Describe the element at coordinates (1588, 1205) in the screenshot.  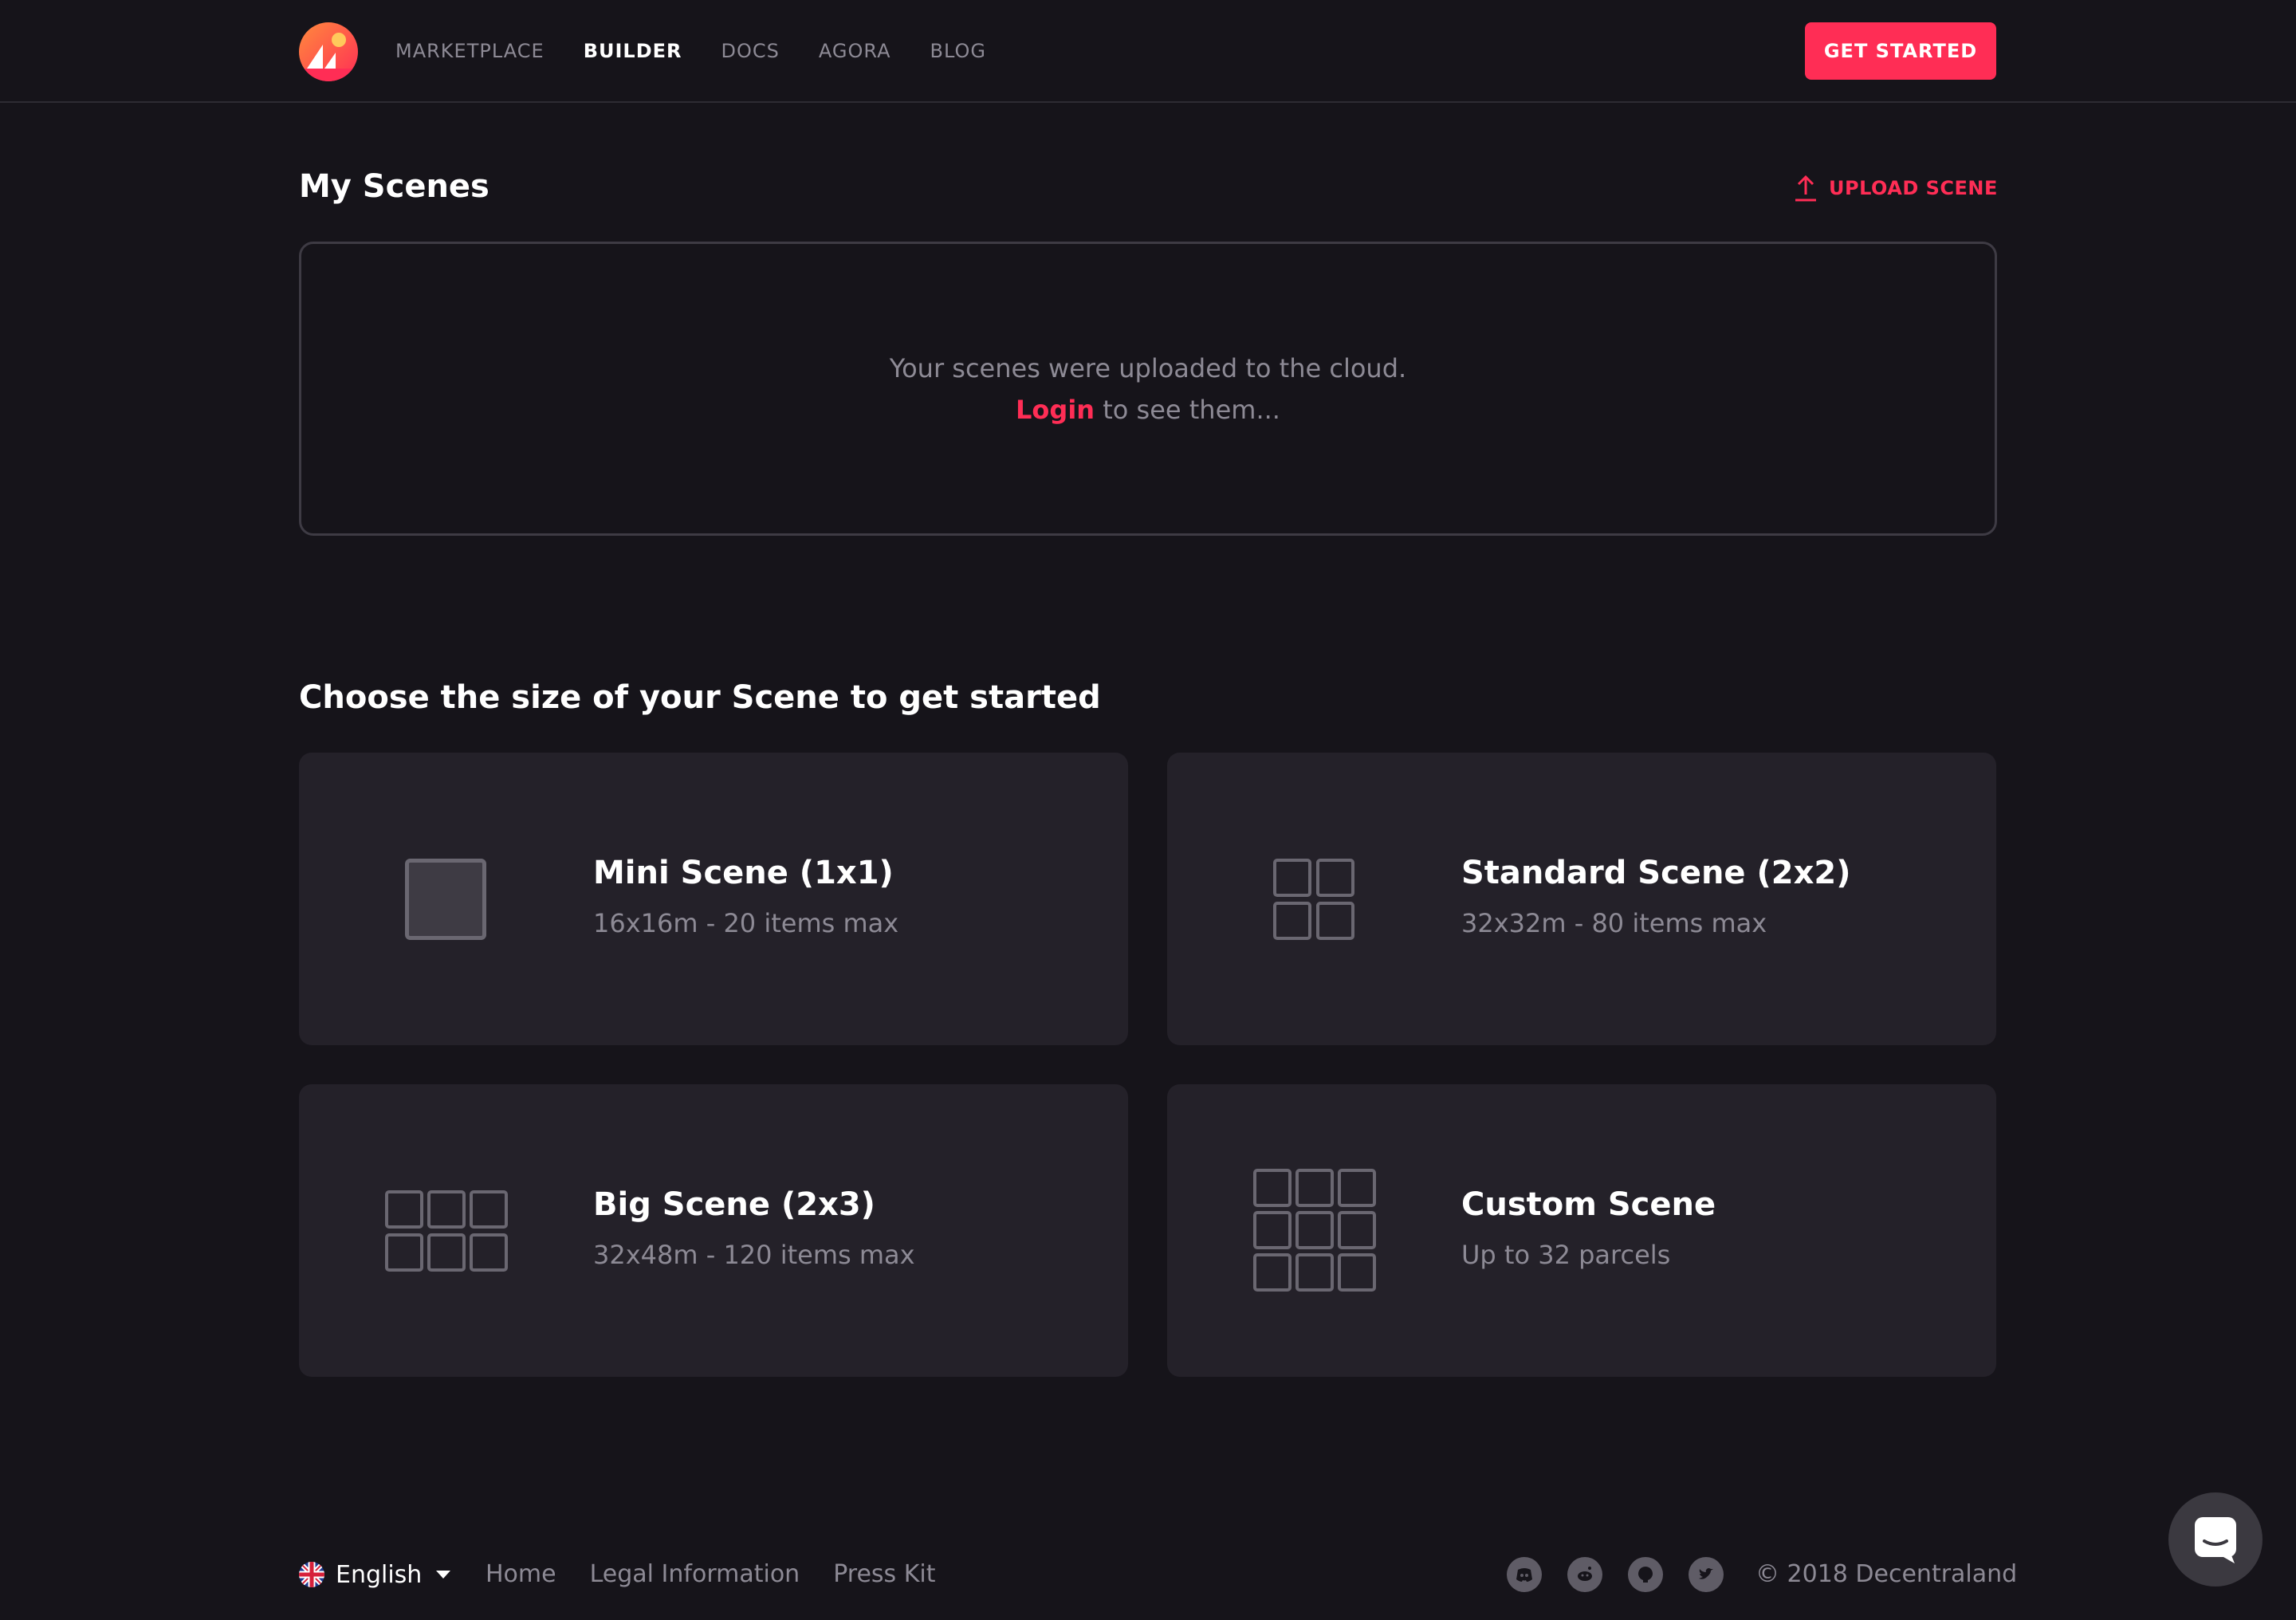
I see `card-title: Custom Scene` at that location.